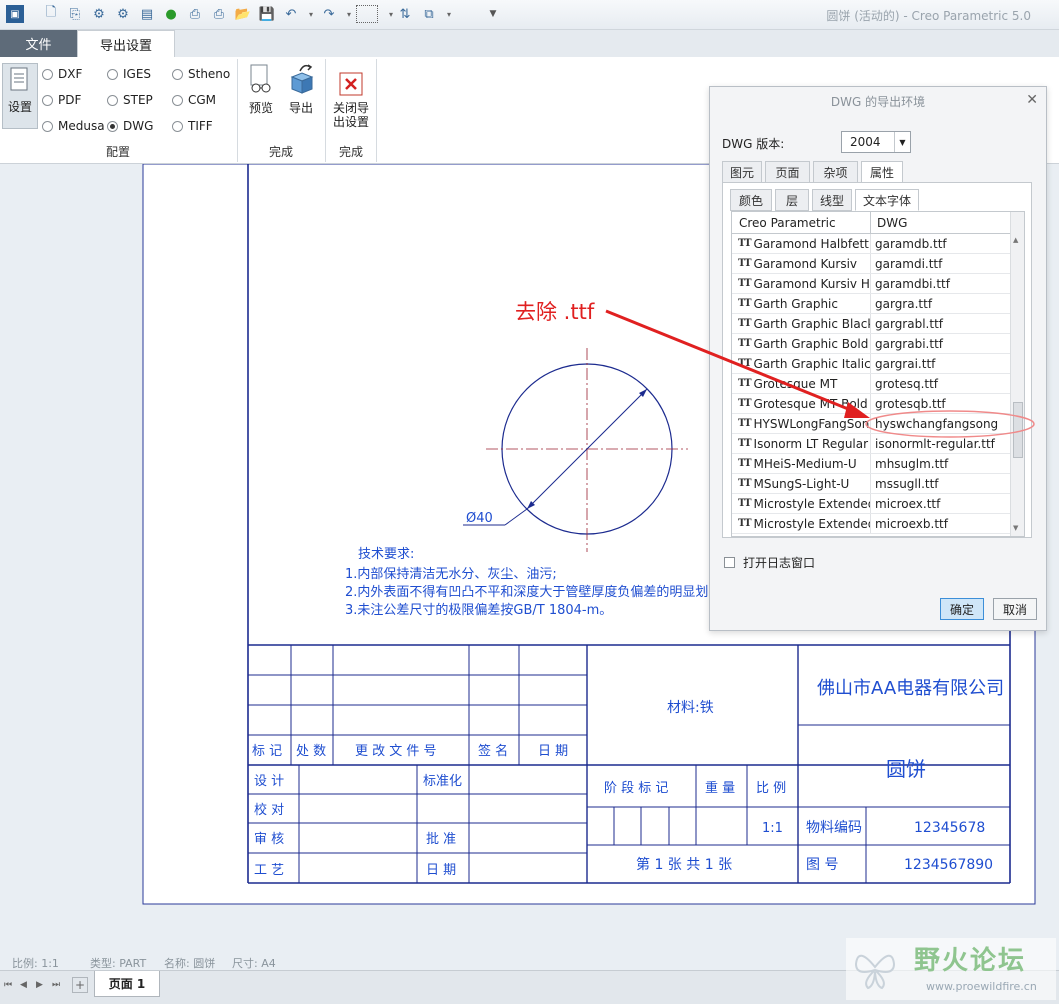 This screenshot has height=1004, width=1059. Describe the element at coordinates (147, 14) in the screenshot. I see `document-icon: ▤` at that location.